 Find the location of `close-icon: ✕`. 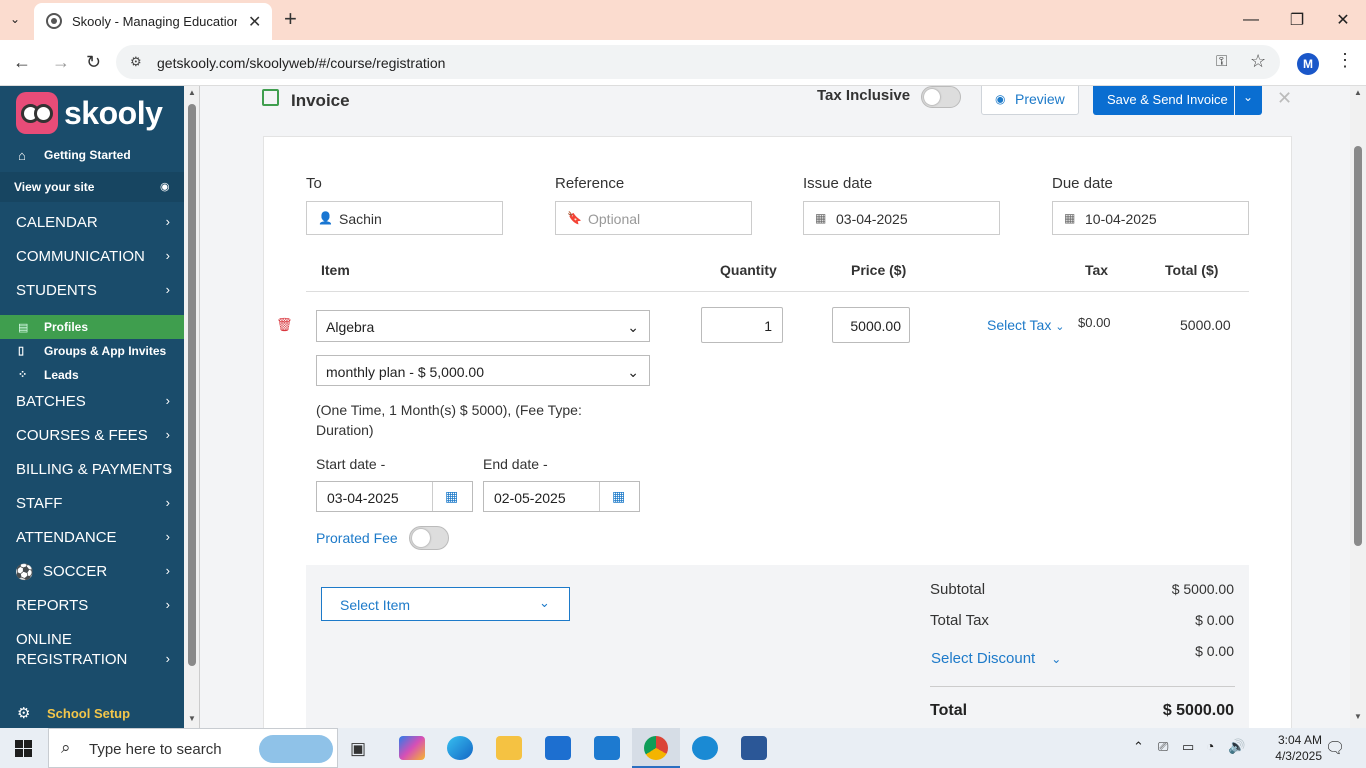

close-icon: ✕ is located at coordinates (1284, 98).